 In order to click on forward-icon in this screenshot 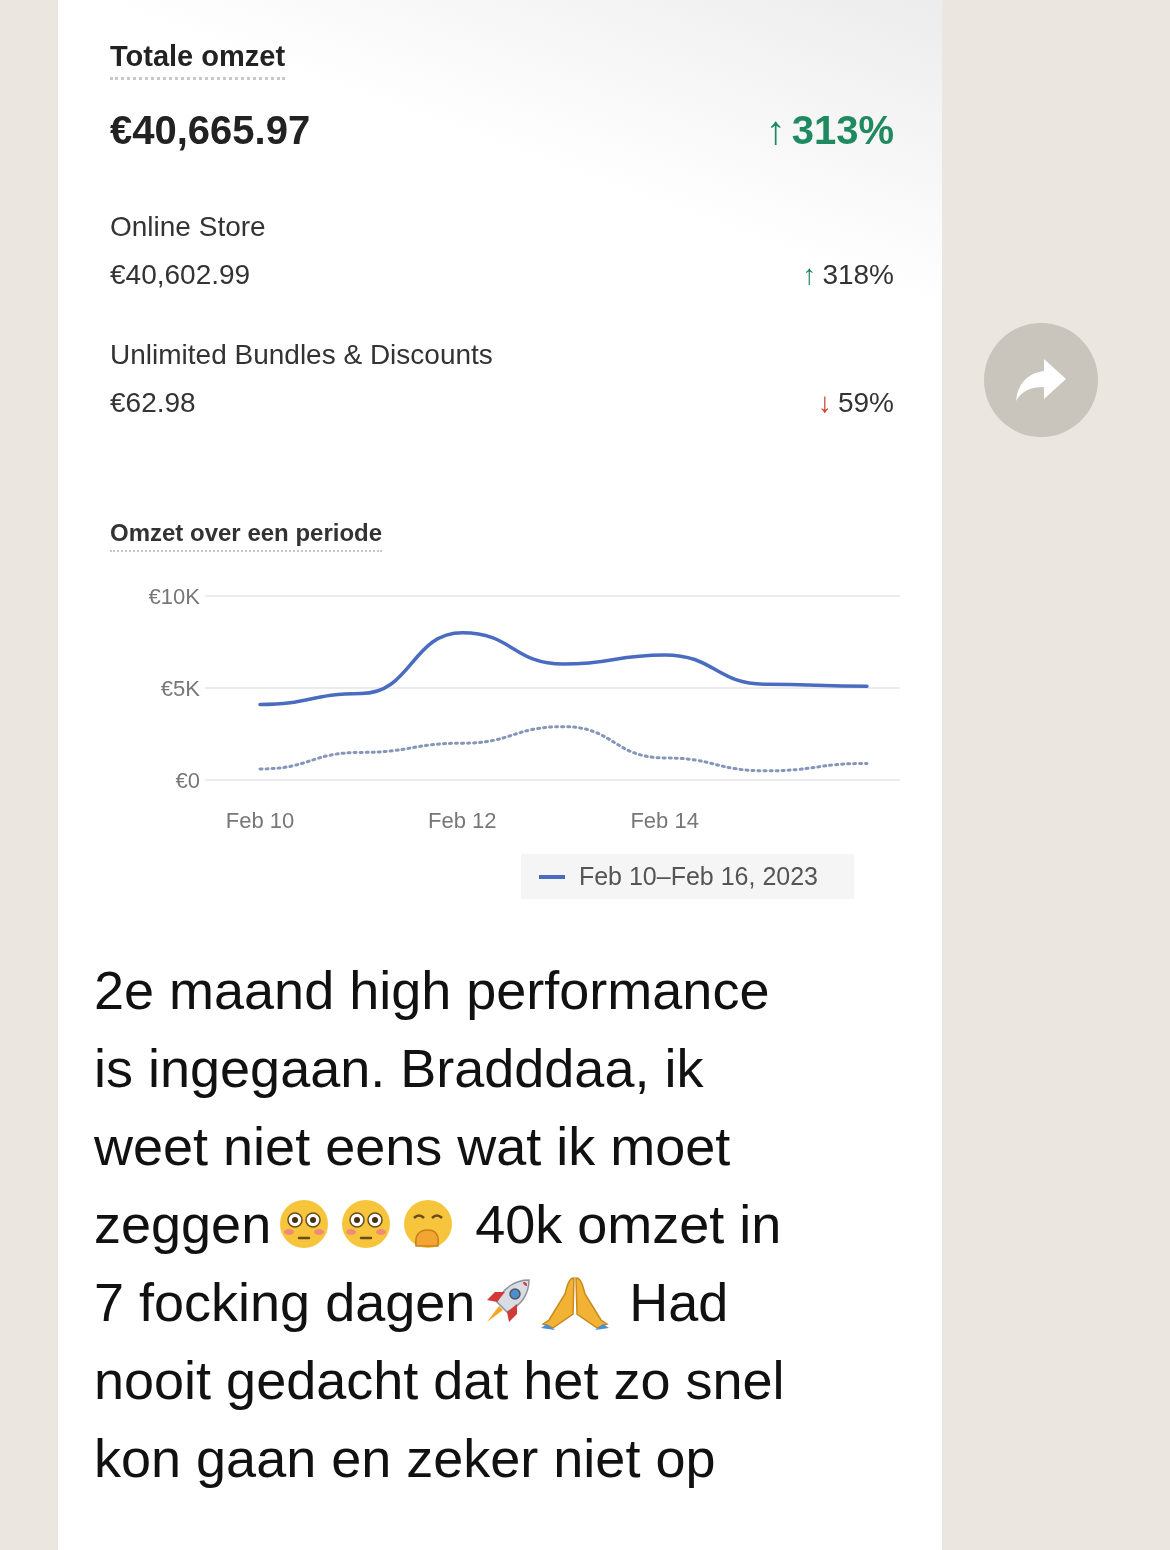, I will do `click(1041, 380)`.